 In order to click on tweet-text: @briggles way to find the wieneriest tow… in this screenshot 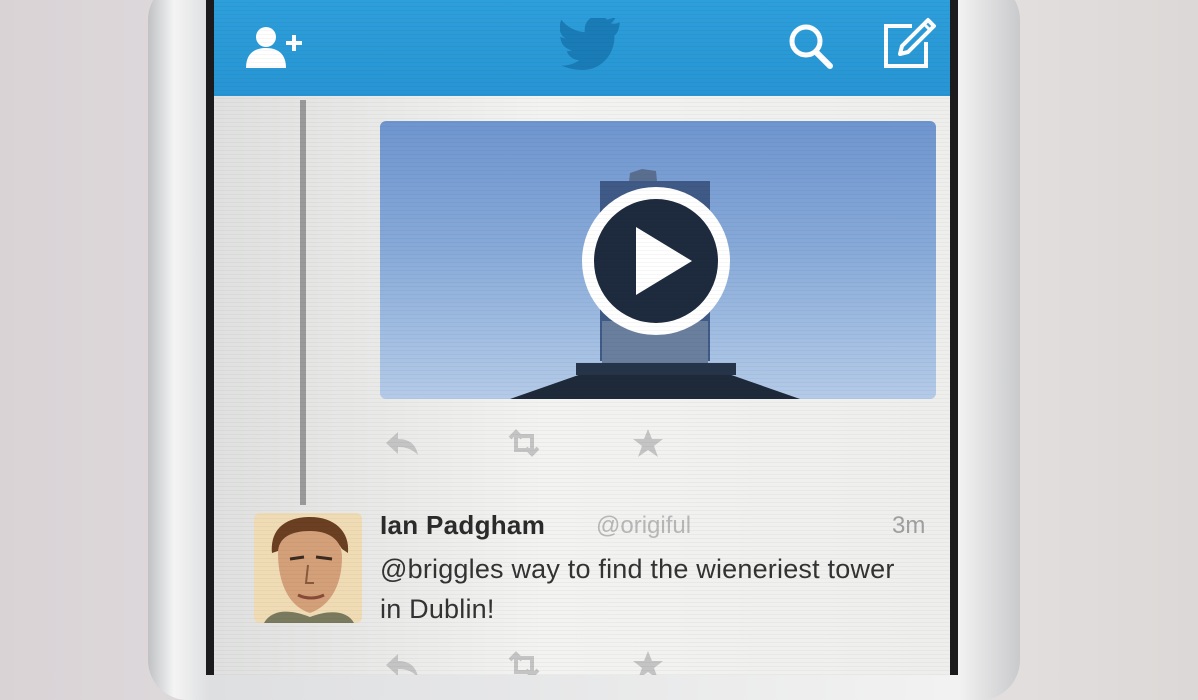, I will do `click(637, 589)`.